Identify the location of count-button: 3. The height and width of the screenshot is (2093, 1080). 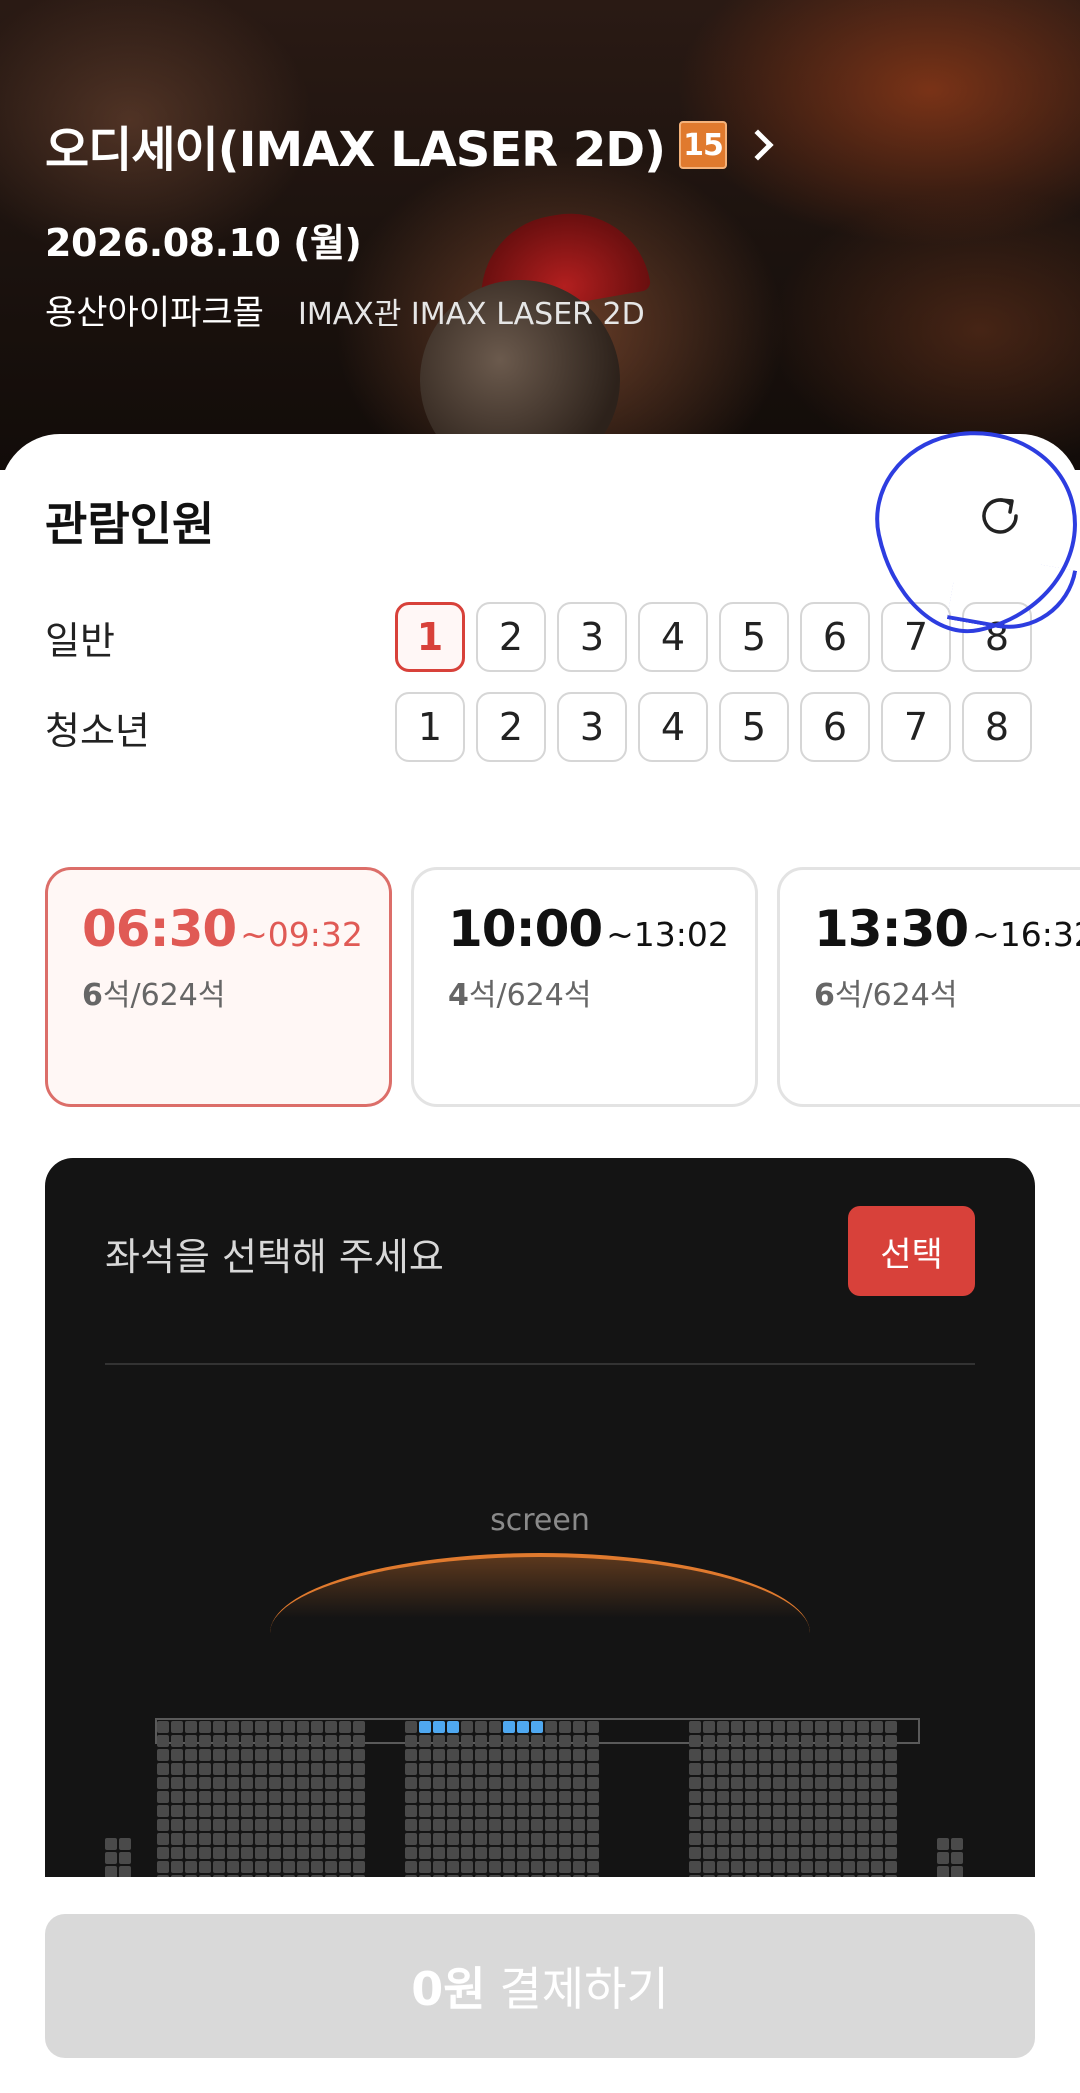
(592, 637).